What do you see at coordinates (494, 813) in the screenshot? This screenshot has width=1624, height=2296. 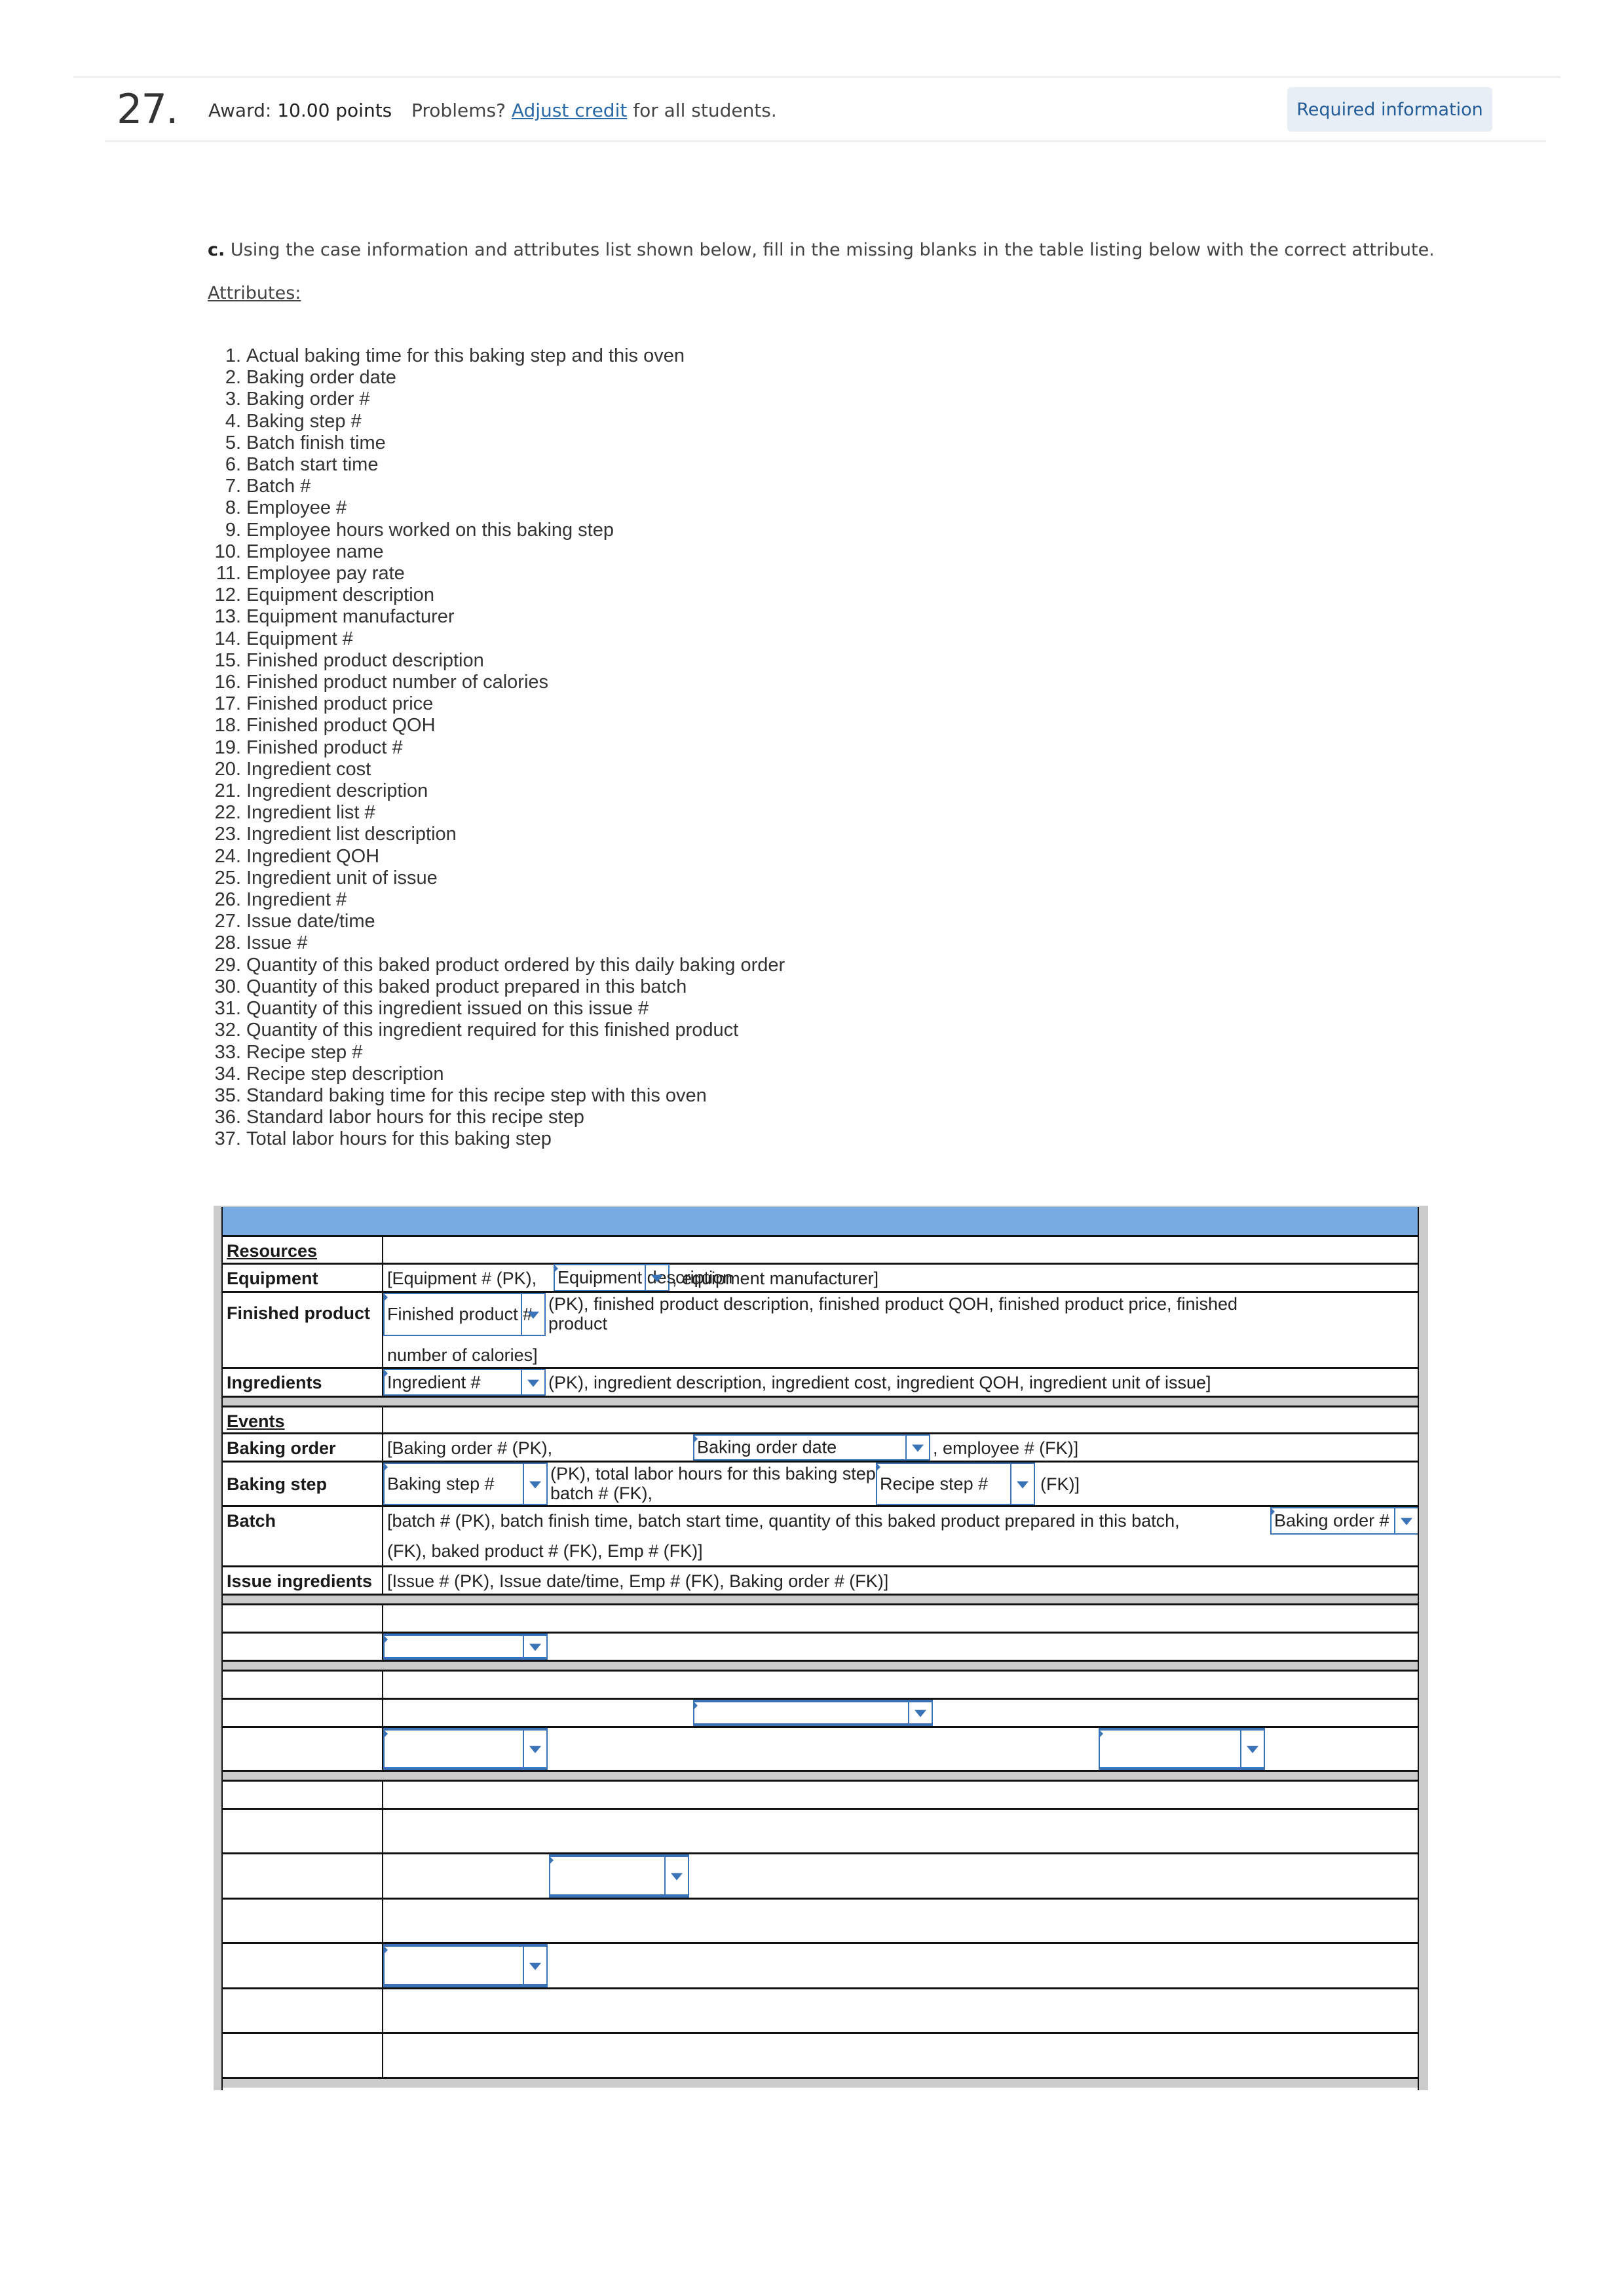 I see `attribute-item: 22. Ingredient list #` at bounding box center [494, 813].